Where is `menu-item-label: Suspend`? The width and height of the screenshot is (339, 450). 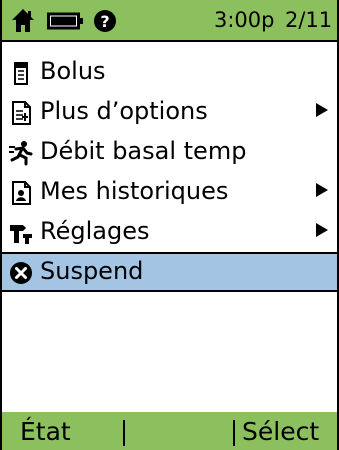 menu-item-label: Suspend is located at coordinates (92, 271).